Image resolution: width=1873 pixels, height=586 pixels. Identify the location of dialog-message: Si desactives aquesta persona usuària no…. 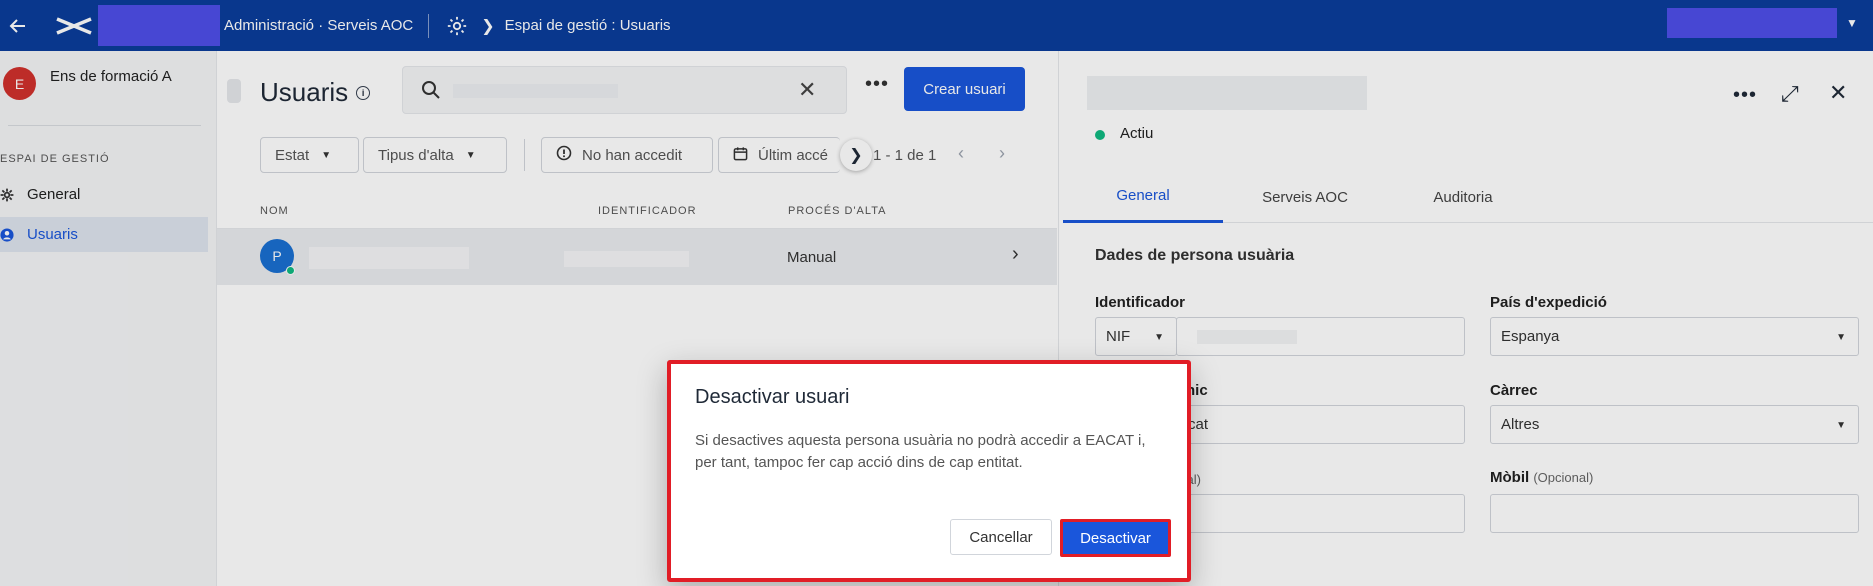
(920, 451).